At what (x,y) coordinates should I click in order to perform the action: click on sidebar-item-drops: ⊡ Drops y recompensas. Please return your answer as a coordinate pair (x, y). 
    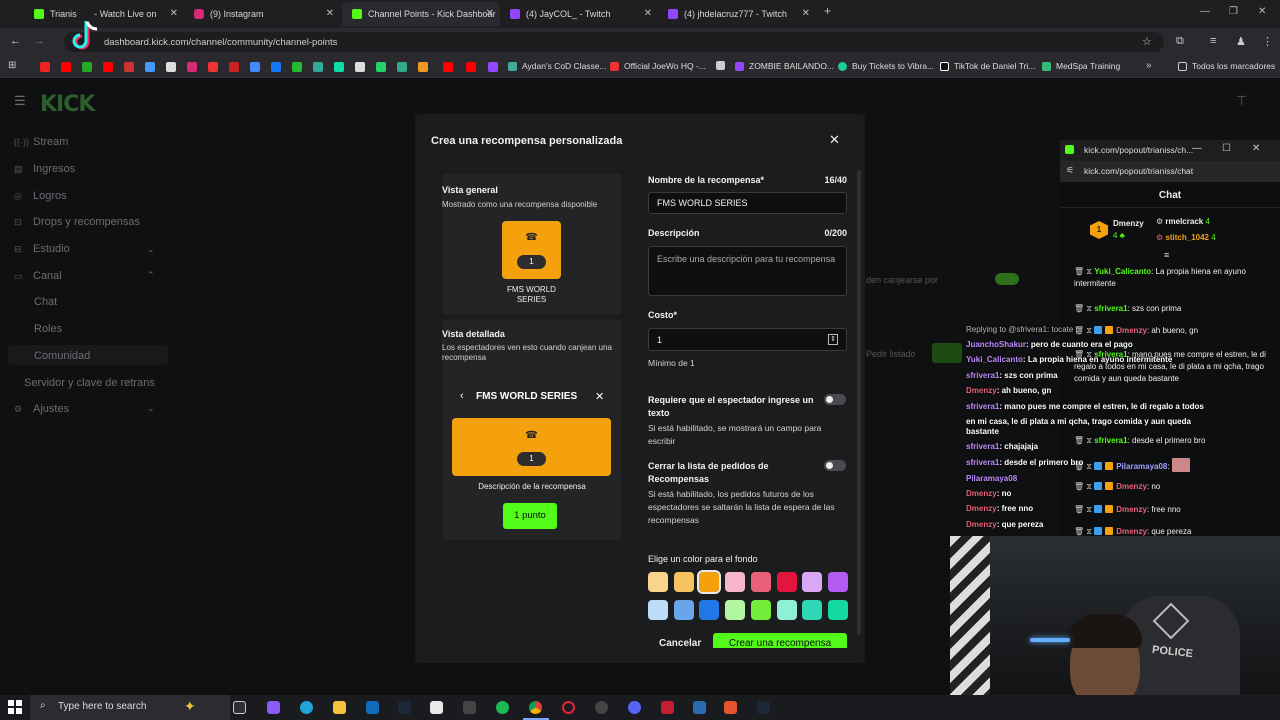
    Looking at the image, I should click on (77, 222).